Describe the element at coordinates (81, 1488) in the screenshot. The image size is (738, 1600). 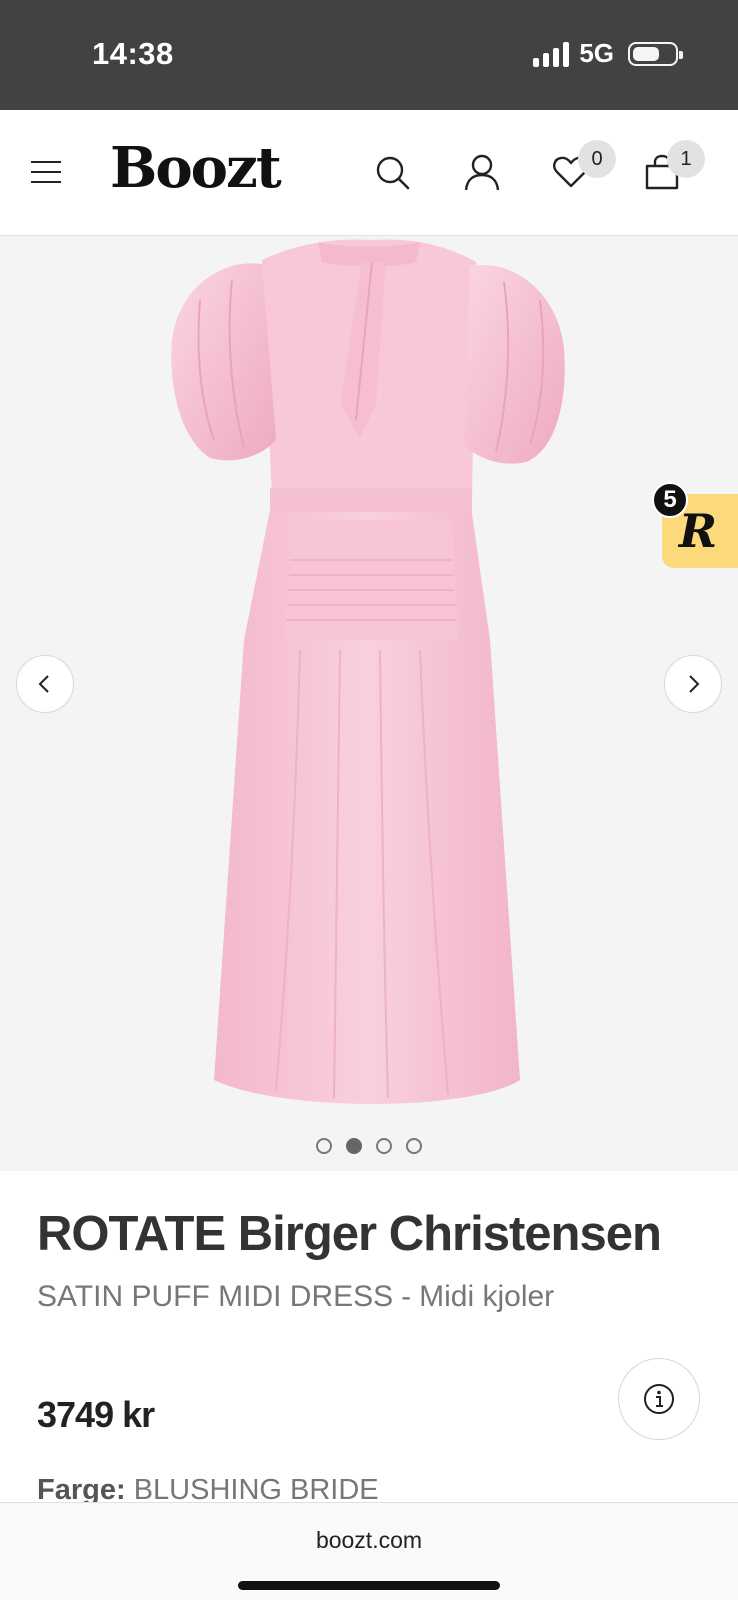
I see `color-label: Farge:` at that location.